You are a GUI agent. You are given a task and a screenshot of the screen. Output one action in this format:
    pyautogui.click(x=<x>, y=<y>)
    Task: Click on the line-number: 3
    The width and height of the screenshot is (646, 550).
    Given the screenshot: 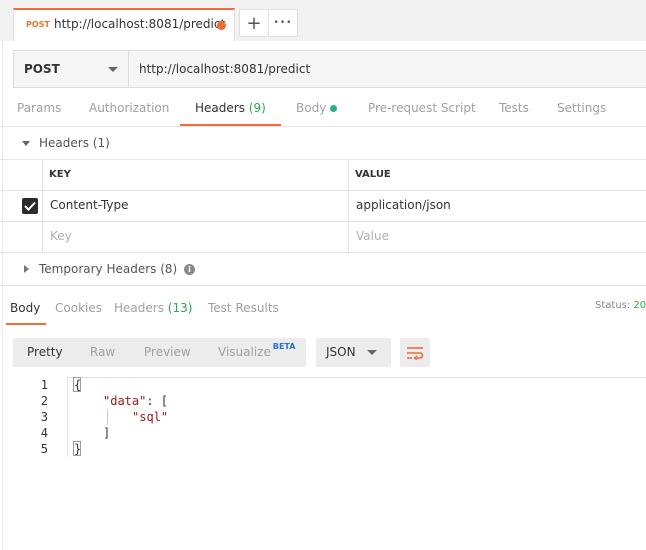 What is the action you would take?
    pyautogui.click(x=44, y=417)
    